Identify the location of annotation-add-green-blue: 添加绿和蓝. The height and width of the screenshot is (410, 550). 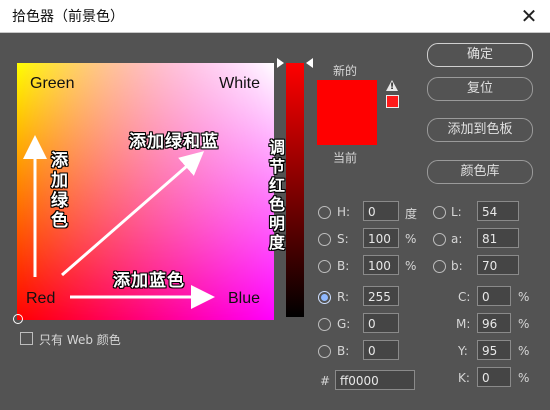
(174, 142).